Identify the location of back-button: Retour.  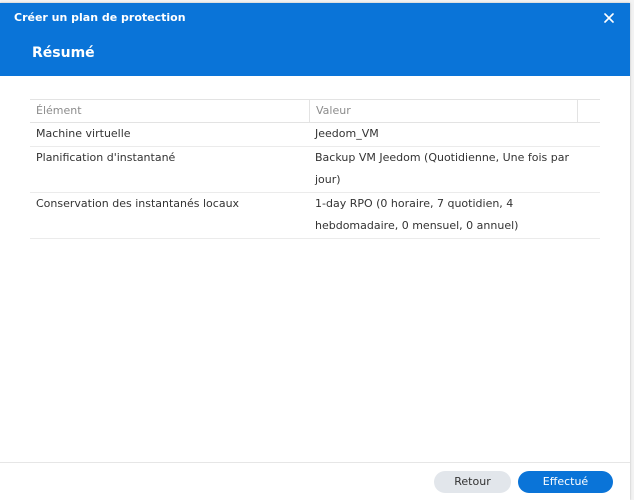
(472, 482).